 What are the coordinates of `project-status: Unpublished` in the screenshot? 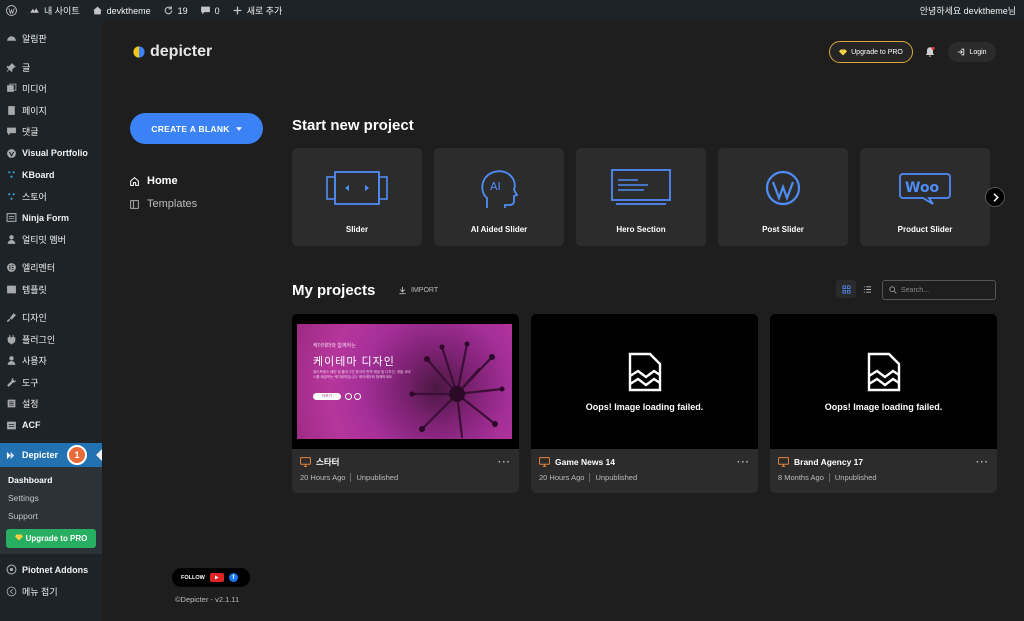 It's located at (855, 477).